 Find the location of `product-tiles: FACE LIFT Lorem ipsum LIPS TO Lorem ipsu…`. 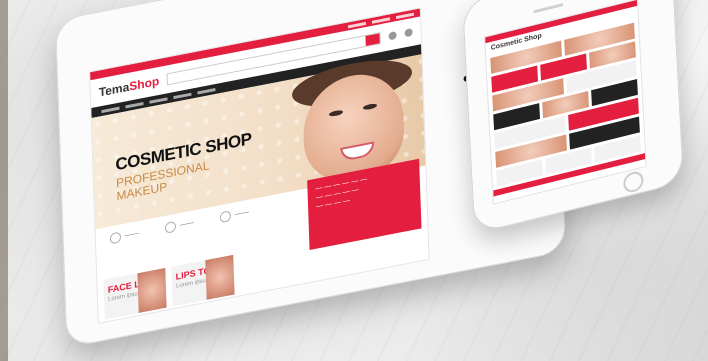

product-tiles: FACE LIFT Lorem ipsum LIPS TO Lorem ipsu… is located at coordinates (169, 287).